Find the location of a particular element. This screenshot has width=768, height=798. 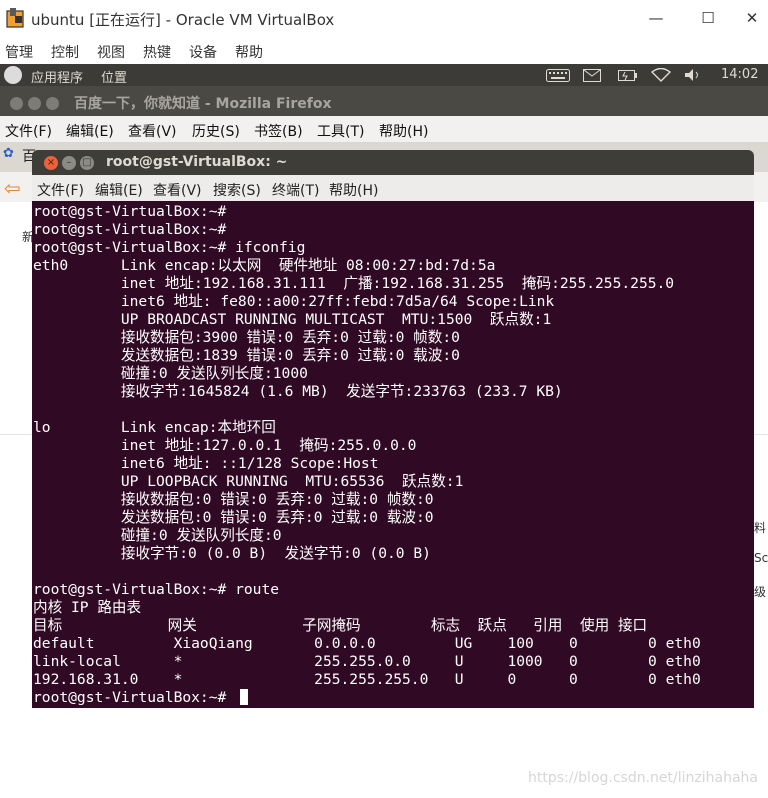

firefox-menu-edit: 编辑(E) is located at coordinates (90, 131).